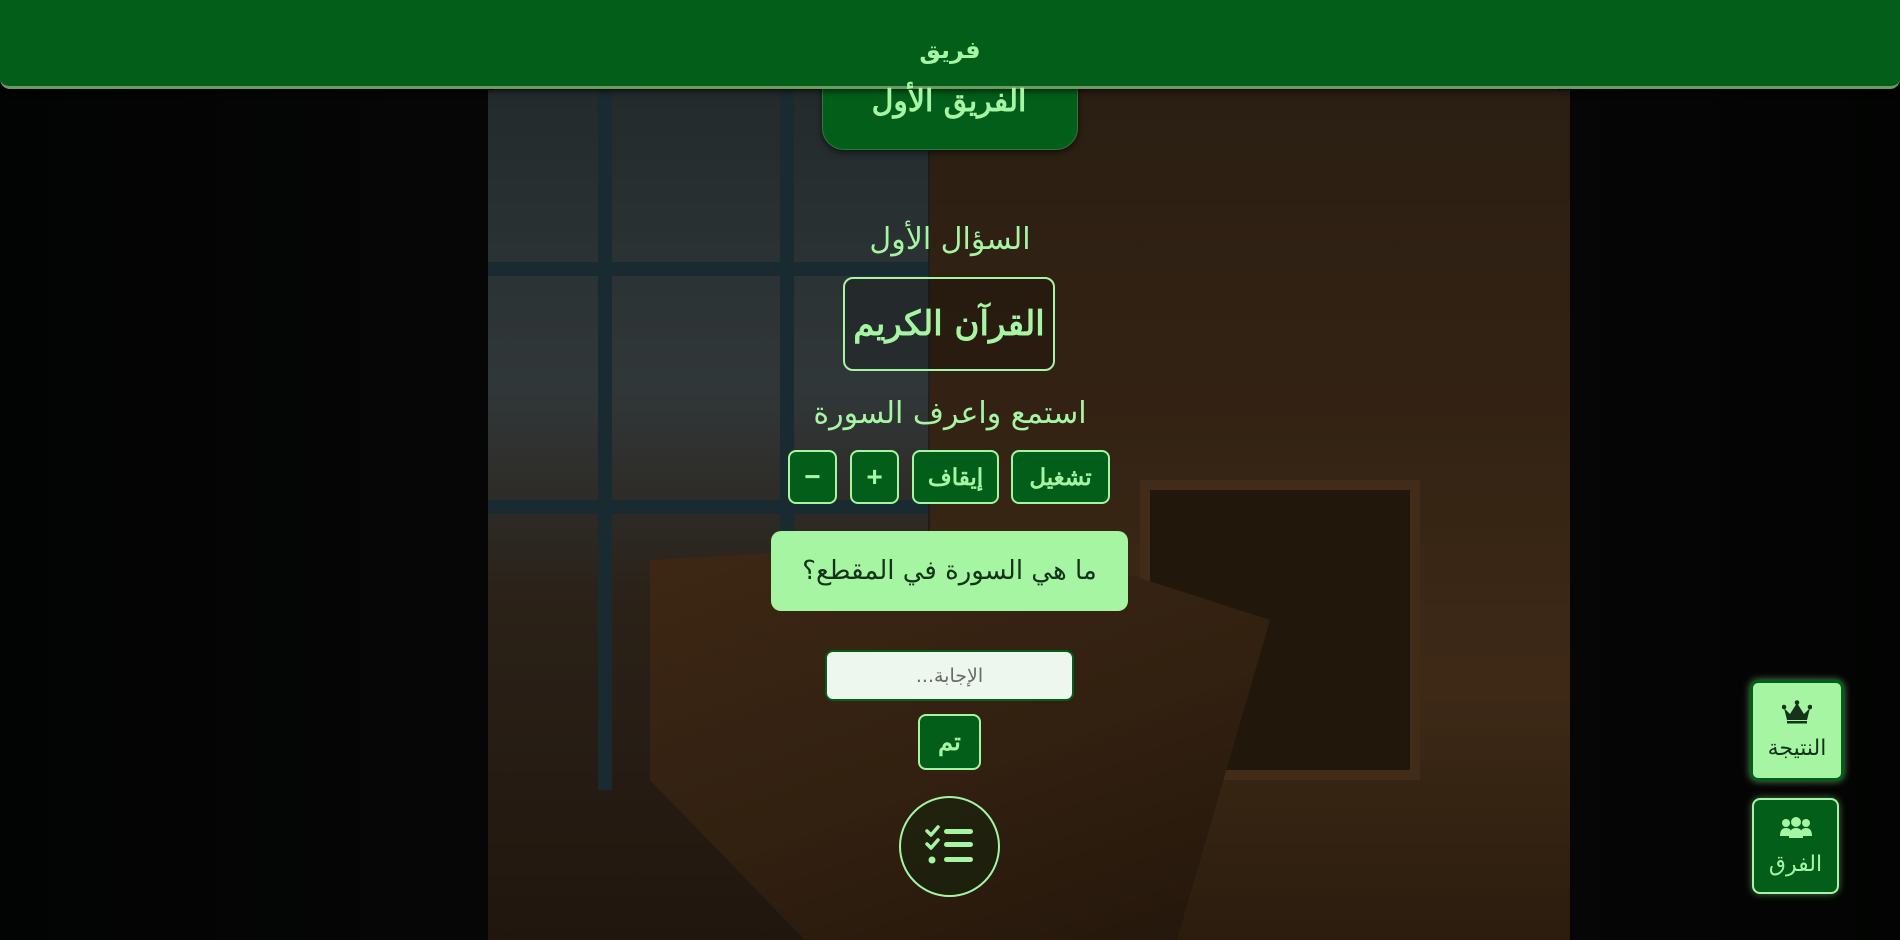  I want to click on checklist-icon, so click(949, 847).